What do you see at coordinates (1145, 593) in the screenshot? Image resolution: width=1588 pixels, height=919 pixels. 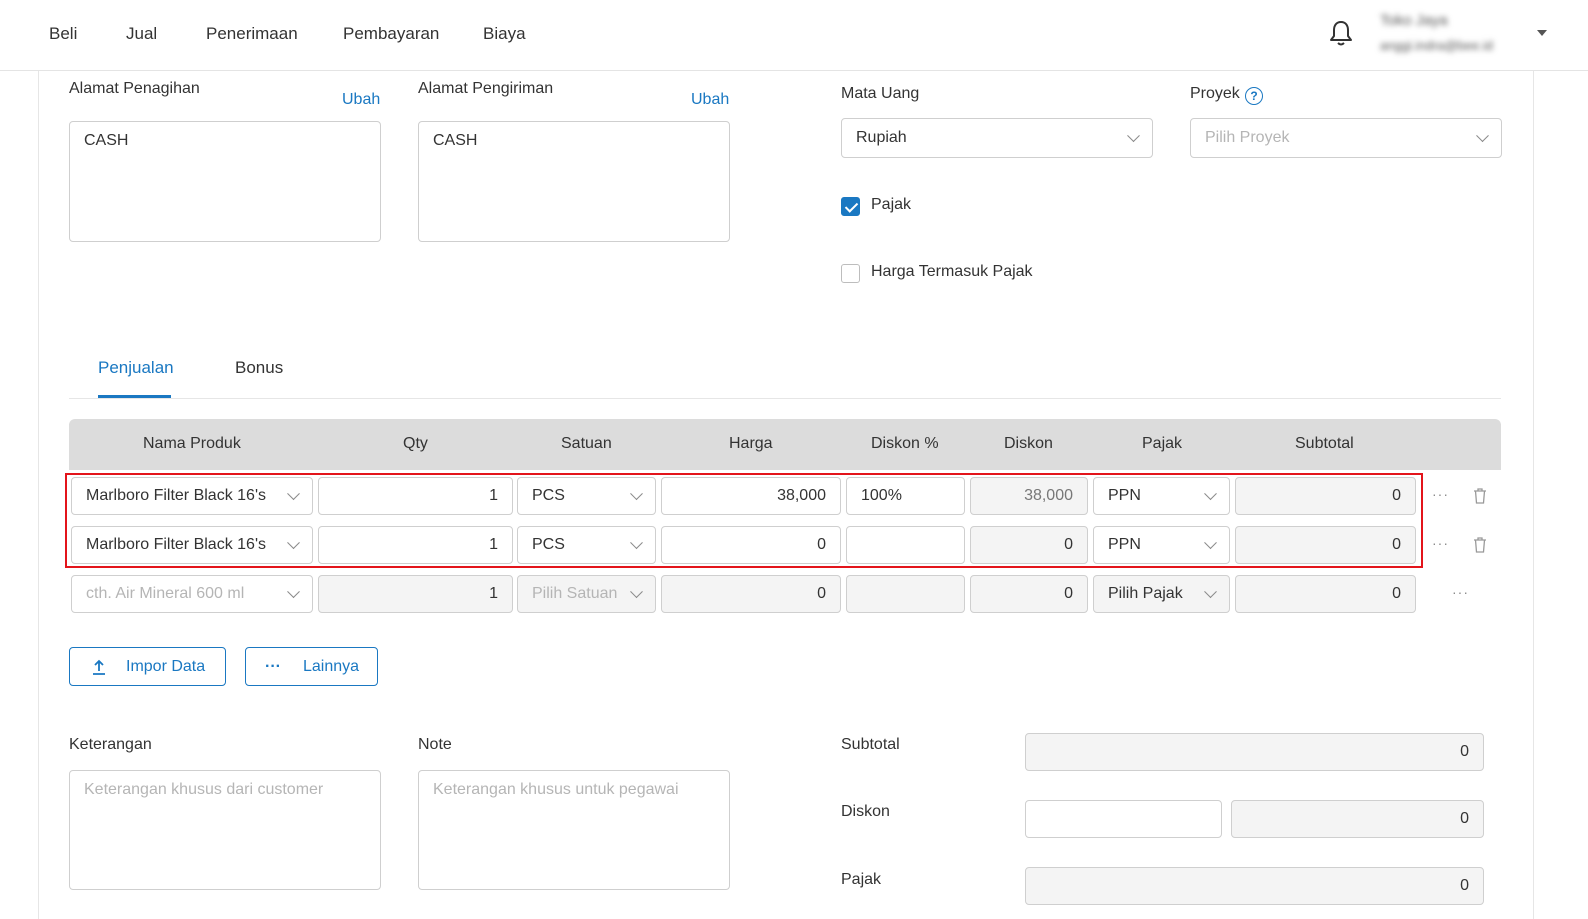 I see `tax-placeholder: Pilih Pajak` at bounding box center [1145, 593].